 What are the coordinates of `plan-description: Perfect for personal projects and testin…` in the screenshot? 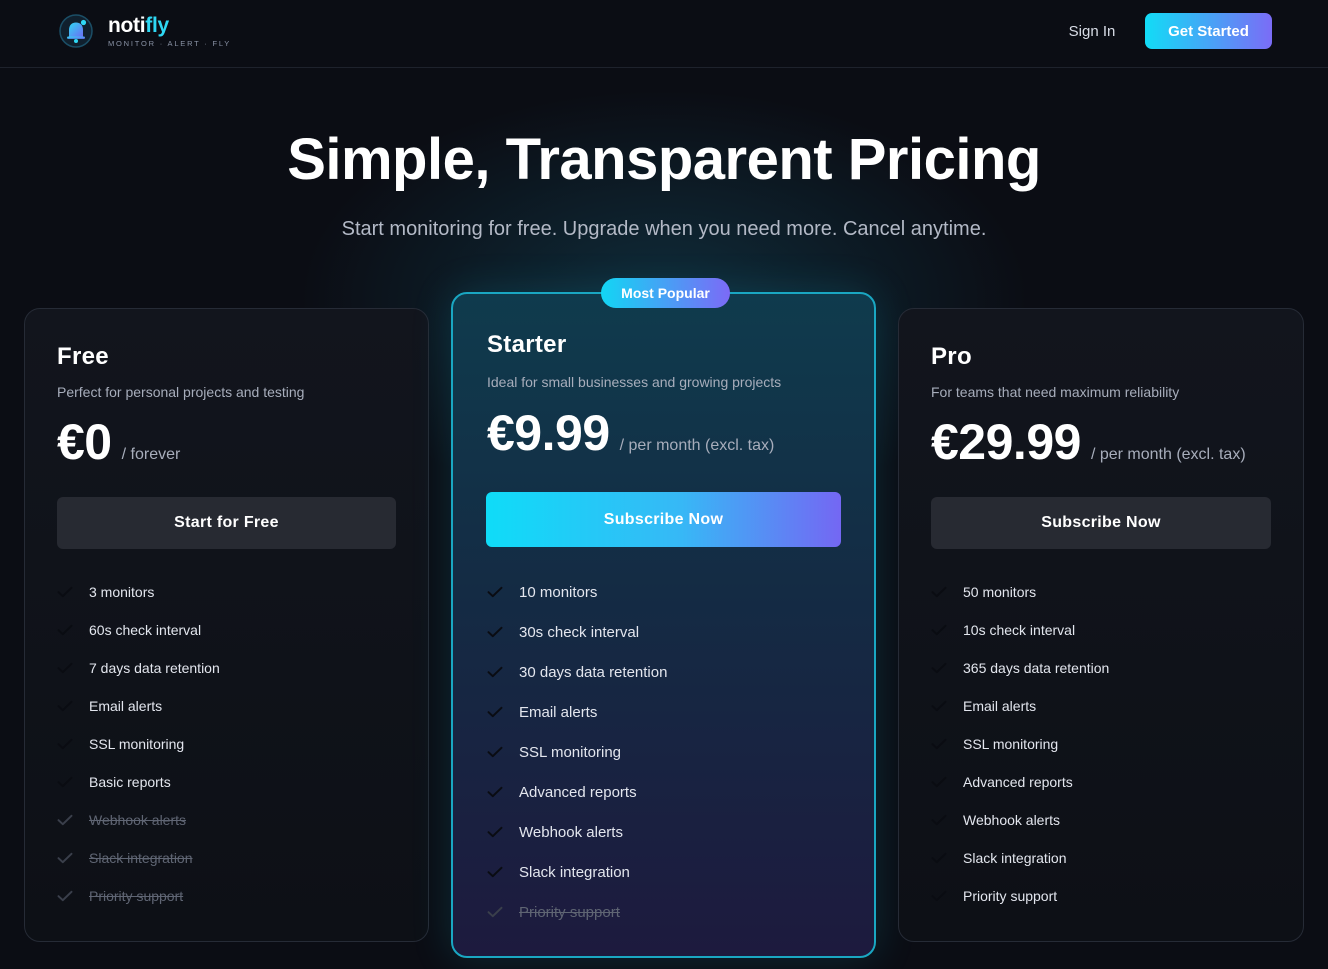 It's located at (181, 392).